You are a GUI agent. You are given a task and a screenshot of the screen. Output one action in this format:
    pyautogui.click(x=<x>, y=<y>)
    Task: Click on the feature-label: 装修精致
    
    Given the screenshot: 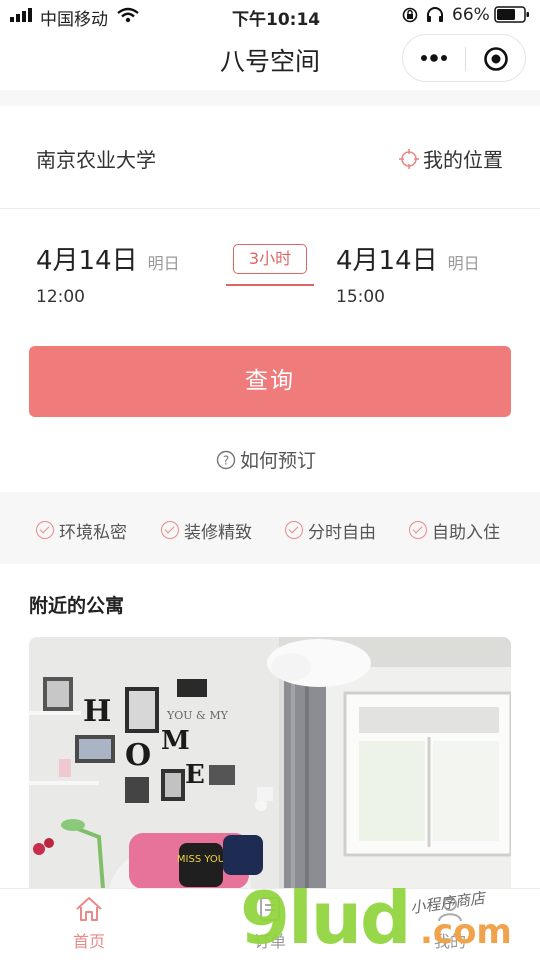 What is the action you would take?
    pyautogui.click(x=218, y=532)
    